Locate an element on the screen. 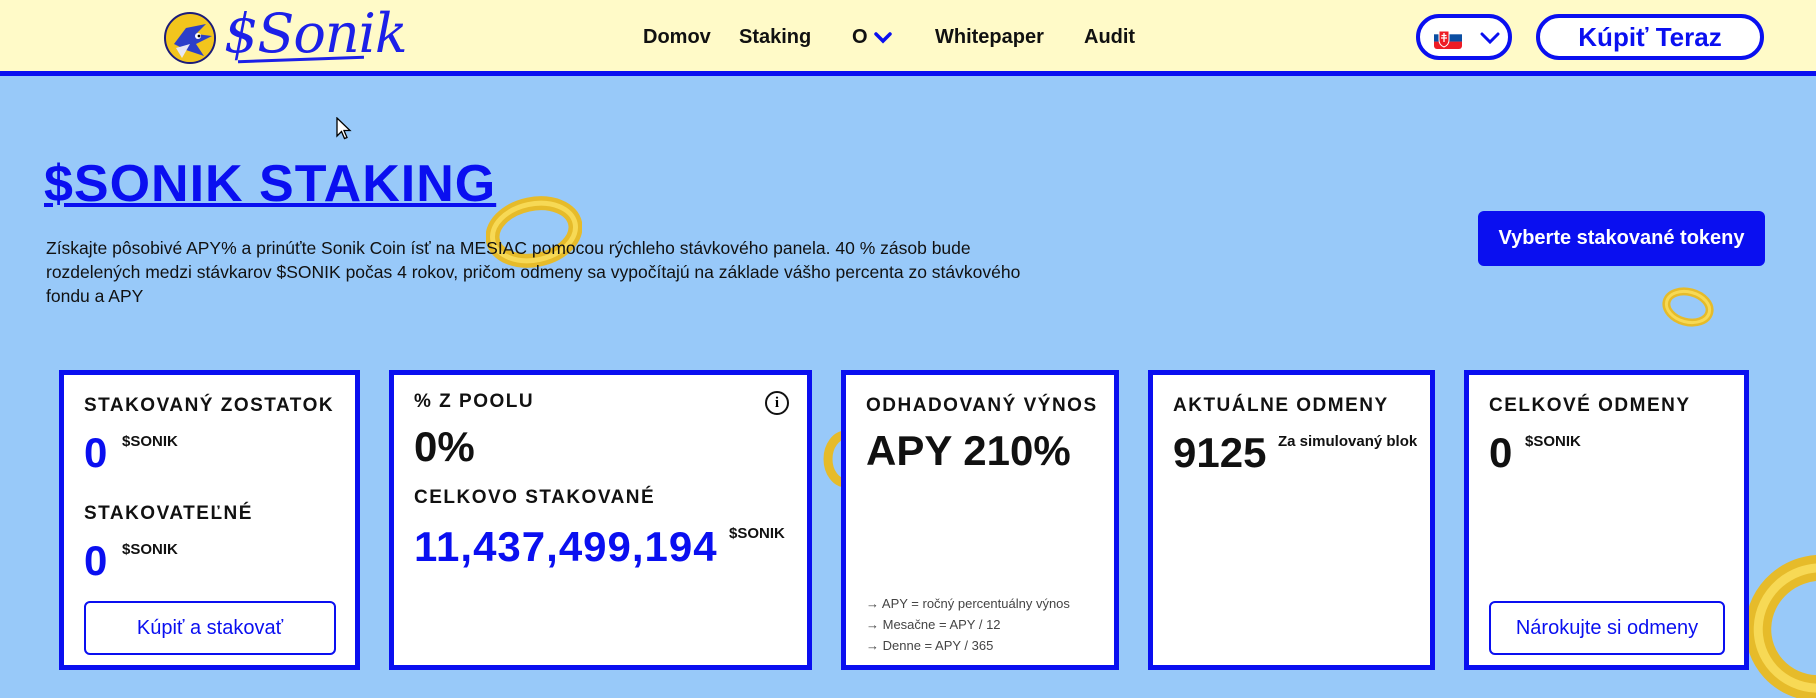 The image size is (1816, 698). current-rewards-card: AKTUÁLNE ODMENY 9125 Za simulovaný blok is located at coordinates (1291, 520).